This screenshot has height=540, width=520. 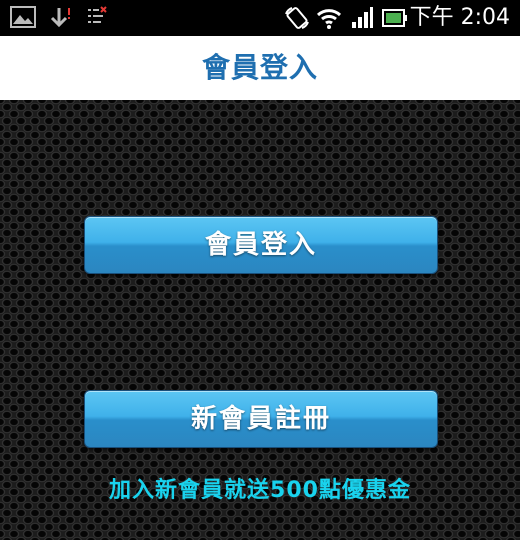 What do you see at coordinates (61, 20) in the screenshot?
I see `download-icon` at bounding box center [61, 20].